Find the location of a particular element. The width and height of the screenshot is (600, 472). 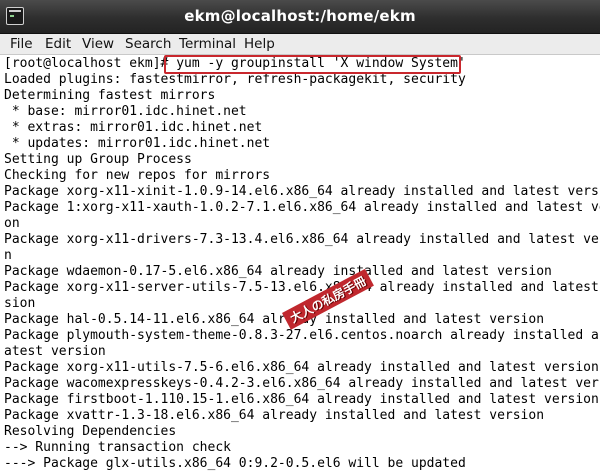

output-line: --> Running transaction check is located at coordinates (117, 447).